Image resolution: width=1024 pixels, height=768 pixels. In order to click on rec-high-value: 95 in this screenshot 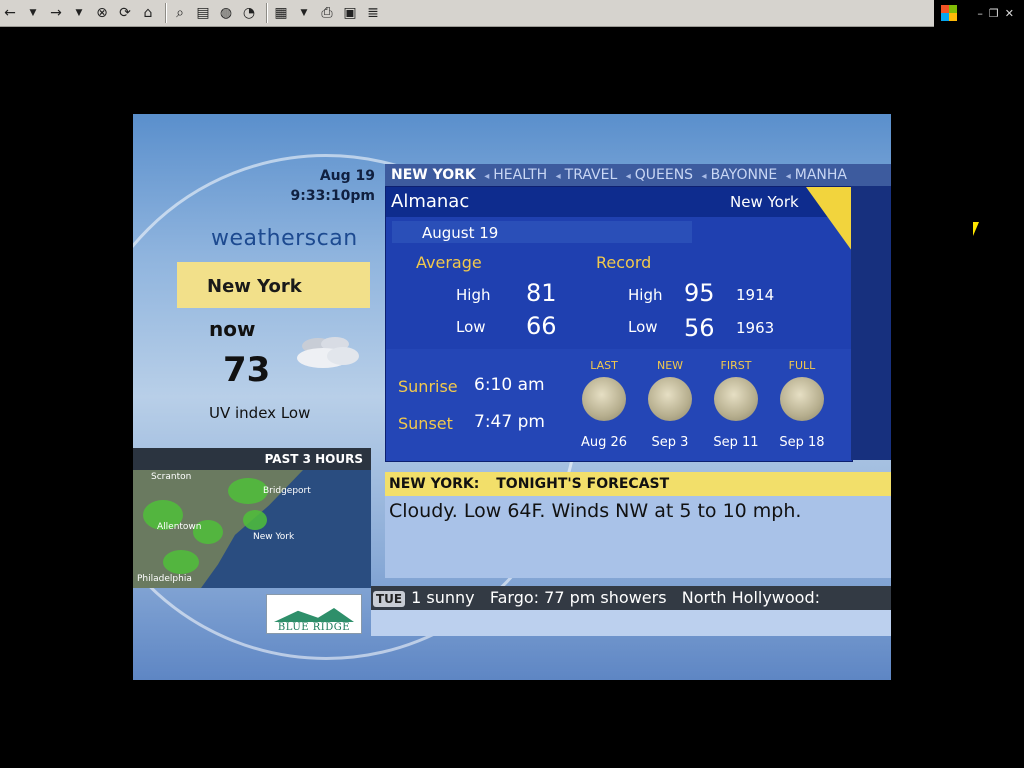, I will do `click(699, 293)`.